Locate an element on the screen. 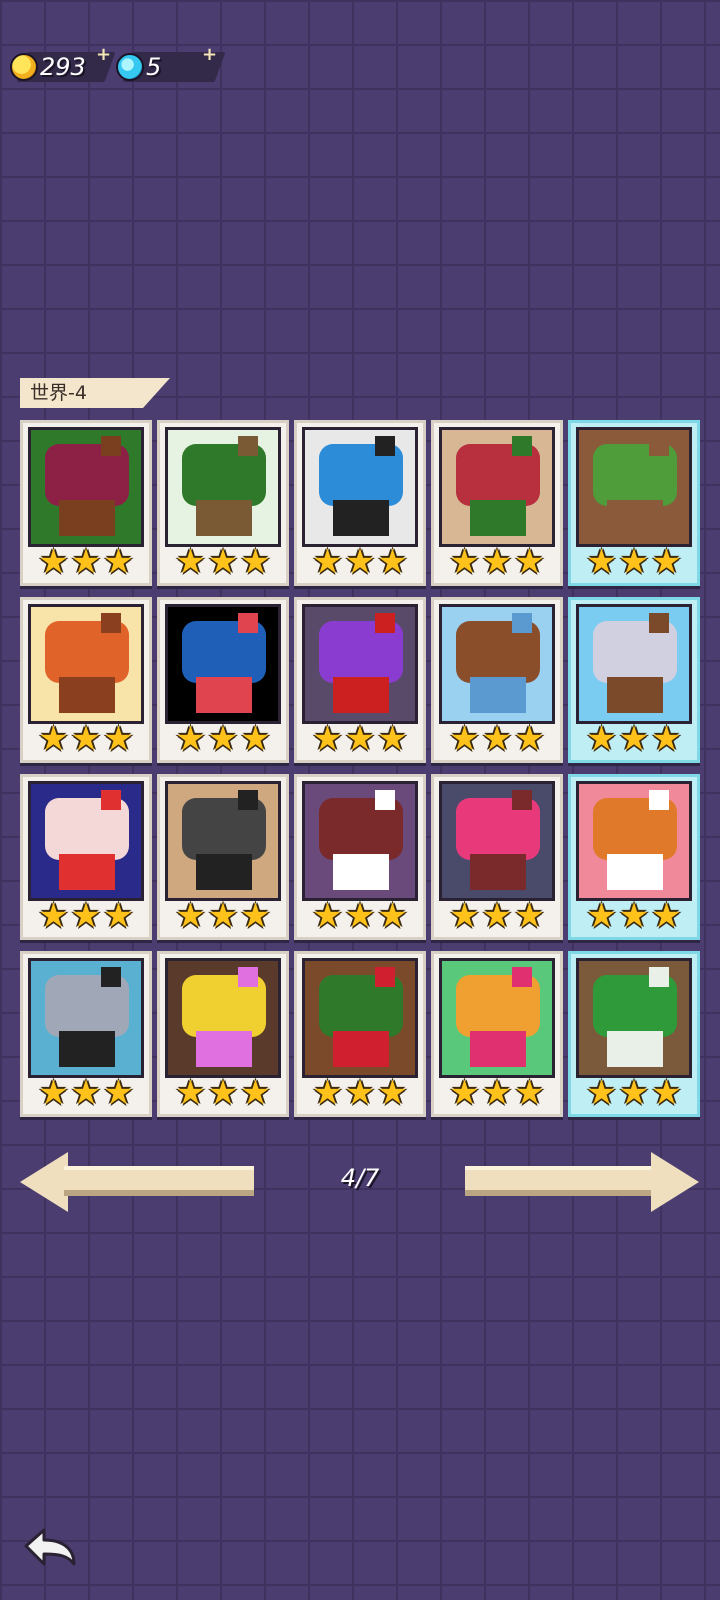 The image size is (720, 1600). back-arrow-icon is located at coordinates (50, 1547).